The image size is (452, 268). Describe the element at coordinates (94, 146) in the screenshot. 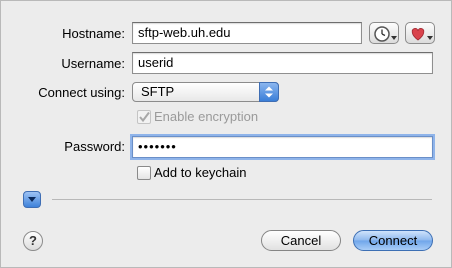

I see `password-label: Password:` at that location.